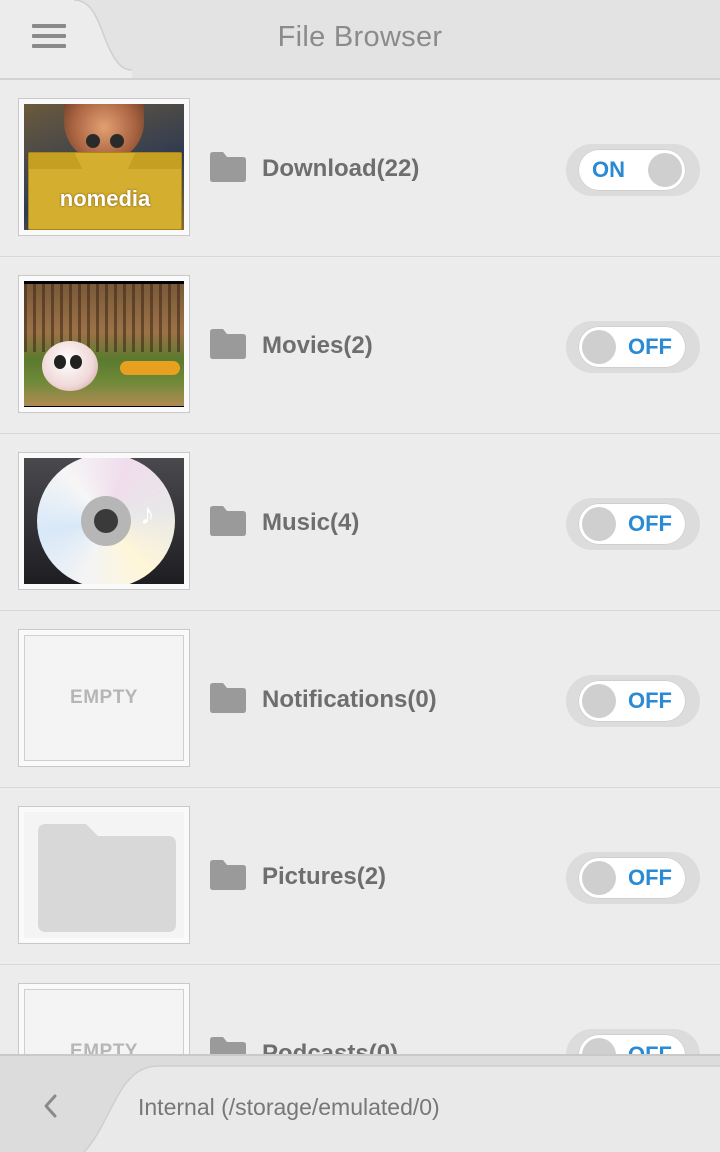  What do you see at coordinates (330, 1047) in the screenshot?
I see `folder-name: Podcasts(0)` at bounding box center [330, 1047].